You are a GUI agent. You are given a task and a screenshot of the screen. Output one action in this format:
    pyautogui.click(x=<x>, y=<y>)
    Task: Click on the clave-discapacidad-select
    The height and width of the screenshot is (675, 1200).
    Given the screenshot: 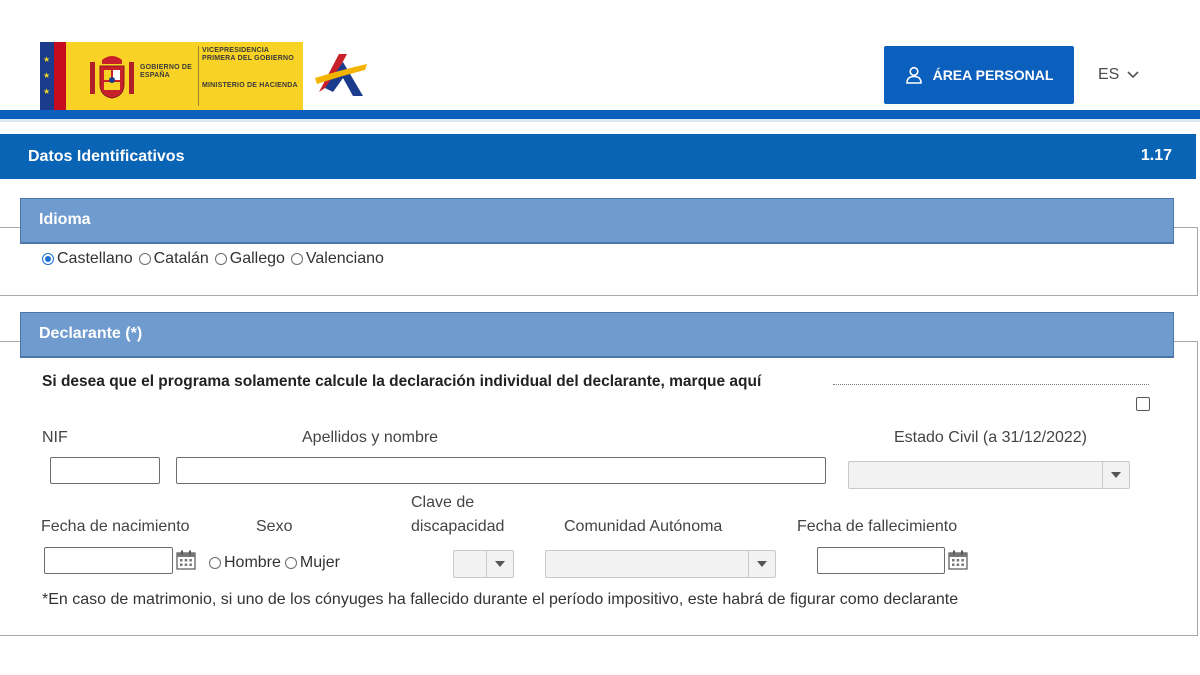 What is the action you would take?
    pyautogui.click(x=483, y=564)
    